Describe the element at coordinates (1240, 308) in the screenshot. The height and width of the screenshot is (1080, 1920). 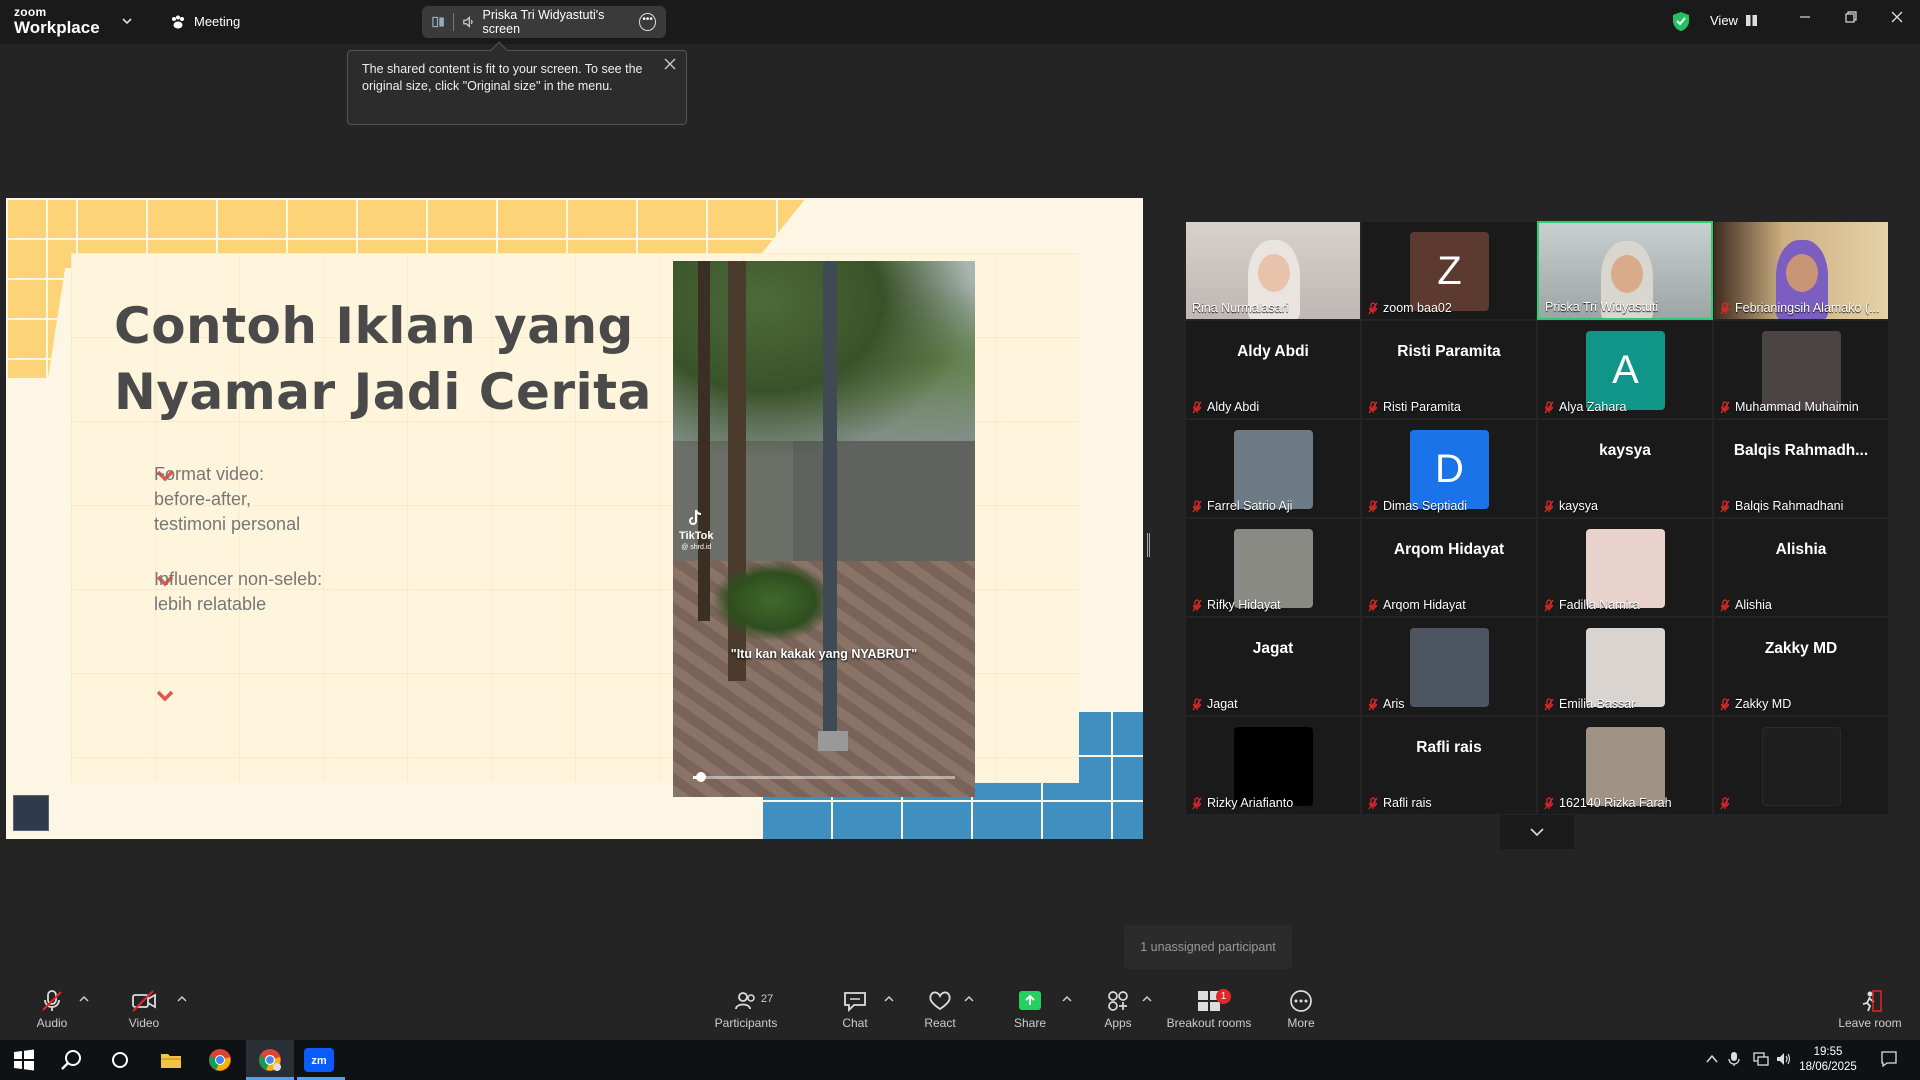
I see `participant-name-row: Rina Nurmalasari` at that location.